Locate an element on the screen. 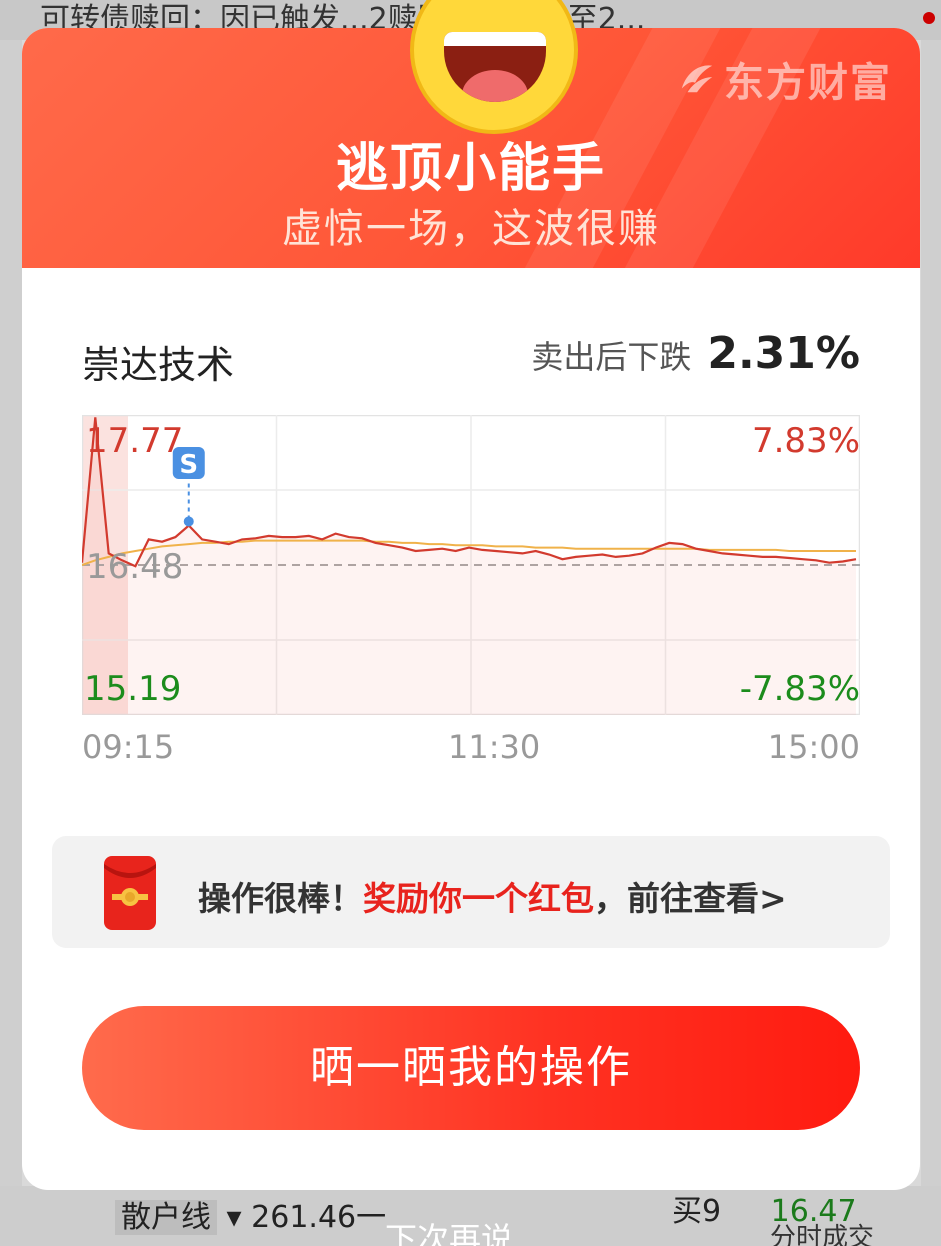 The height and width of the screenshot is (1246, 941). red-envelope-icon is located at coordinates (130, 893).